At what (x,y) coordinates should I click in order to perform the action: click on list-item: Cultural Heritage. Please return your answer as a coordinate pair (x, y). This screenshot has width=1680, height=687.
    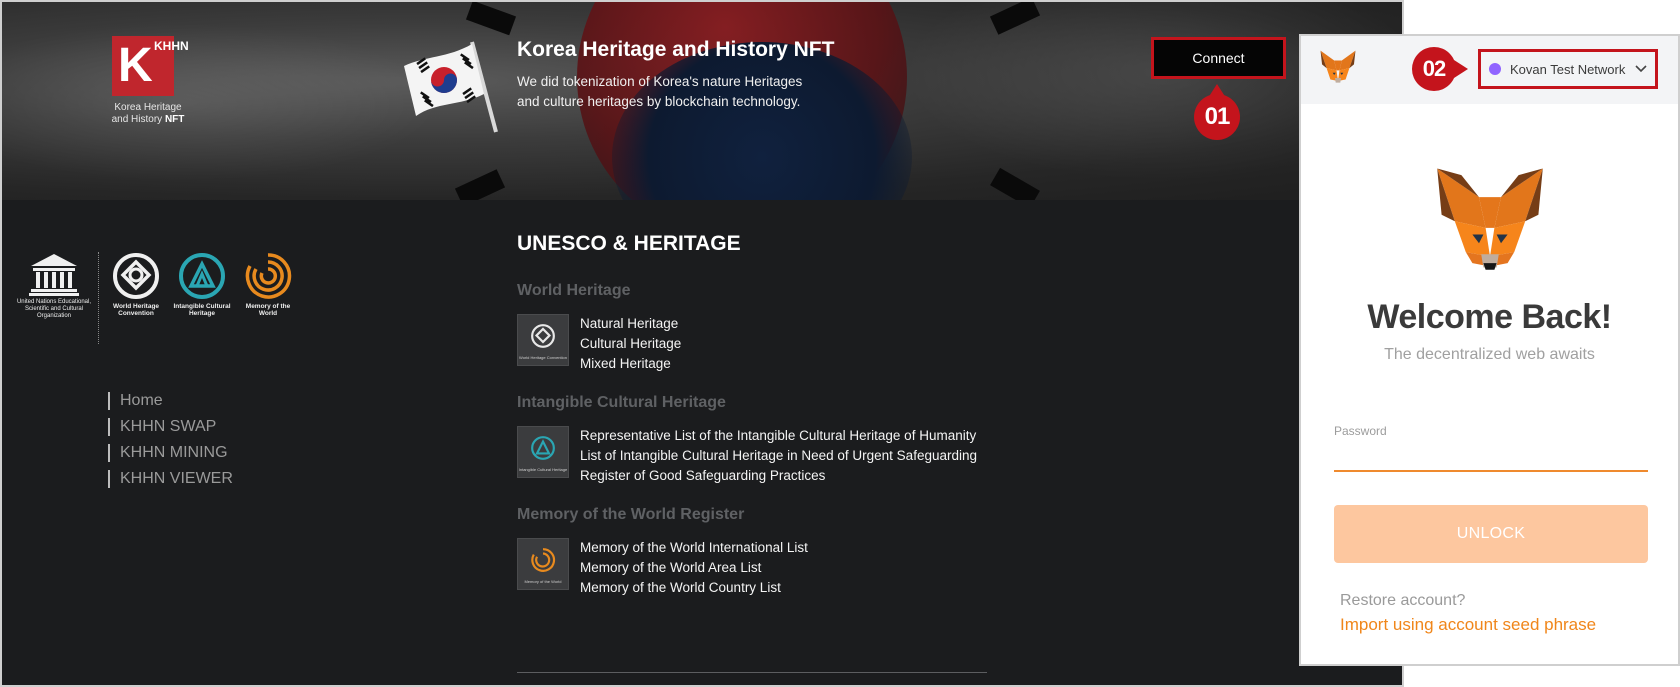
    Looking at the image, I should click on (630, 344).